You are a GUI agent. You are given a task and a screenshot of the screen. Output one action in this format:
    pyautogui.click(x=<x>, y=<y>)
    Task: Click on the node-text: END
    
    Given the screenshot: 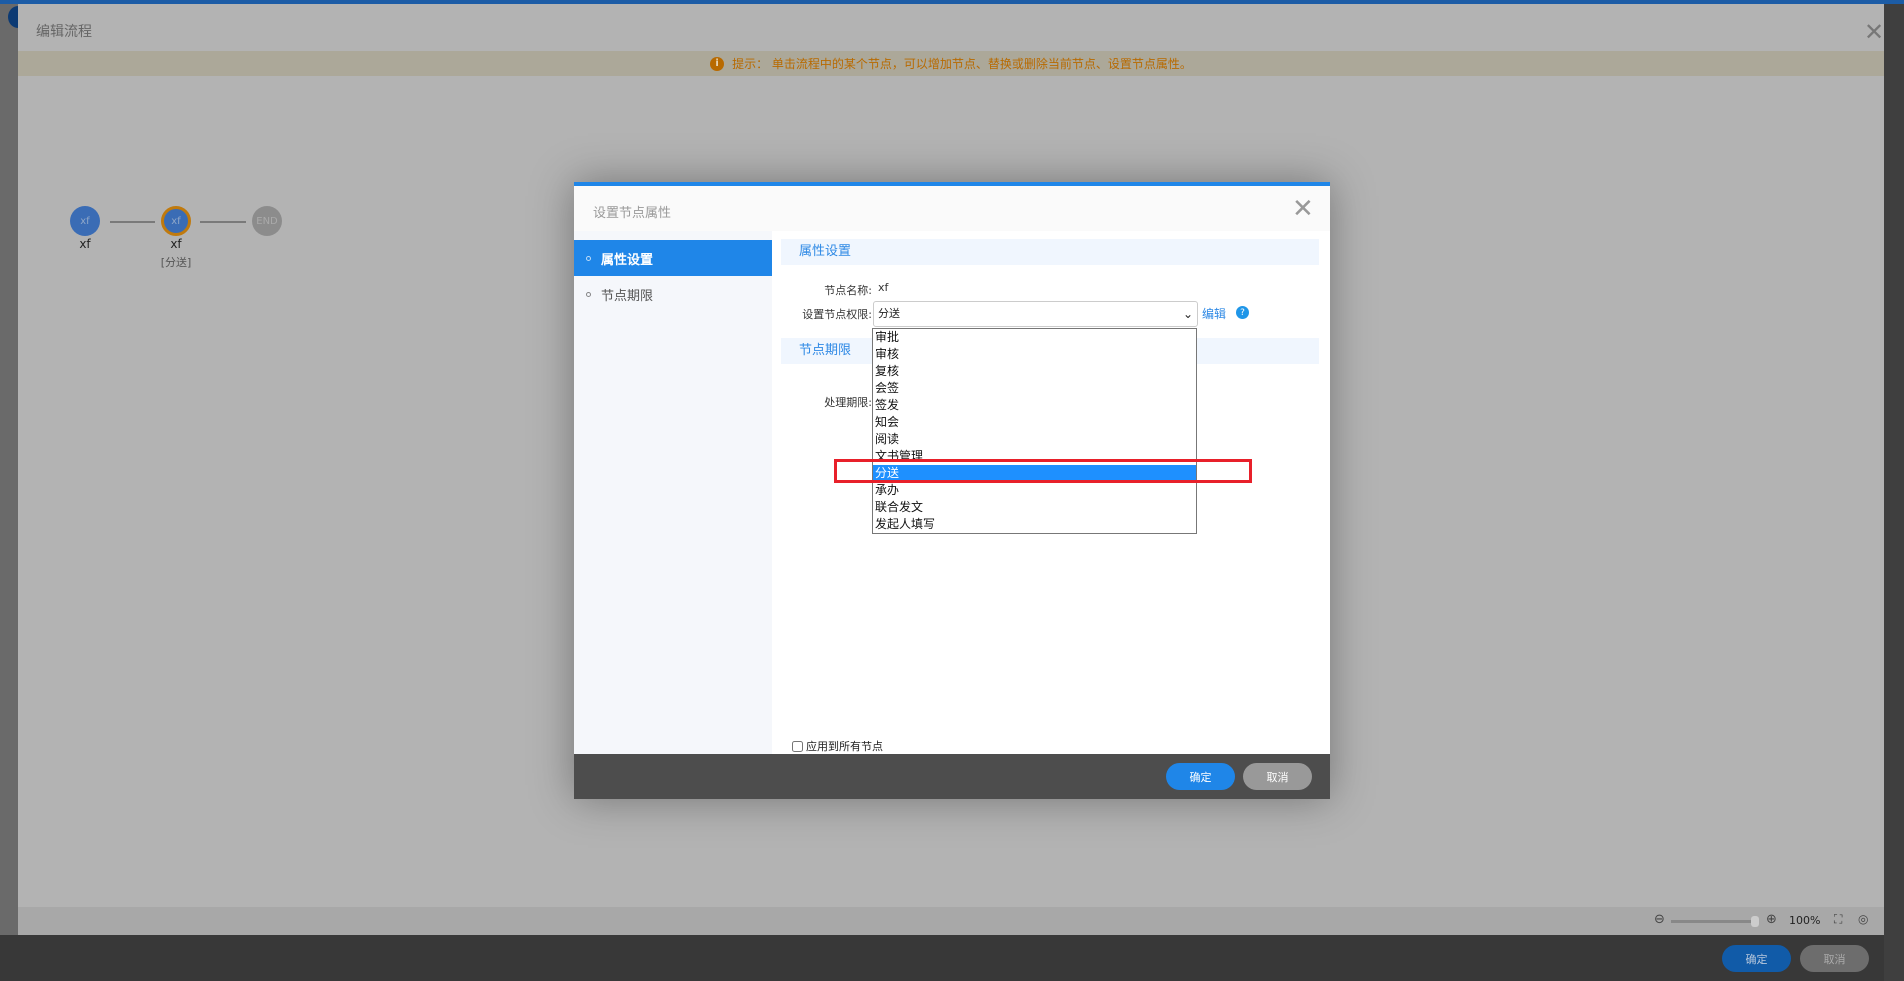 What is the action you would take?
    pyautogui.click(x=267, y=221)
    